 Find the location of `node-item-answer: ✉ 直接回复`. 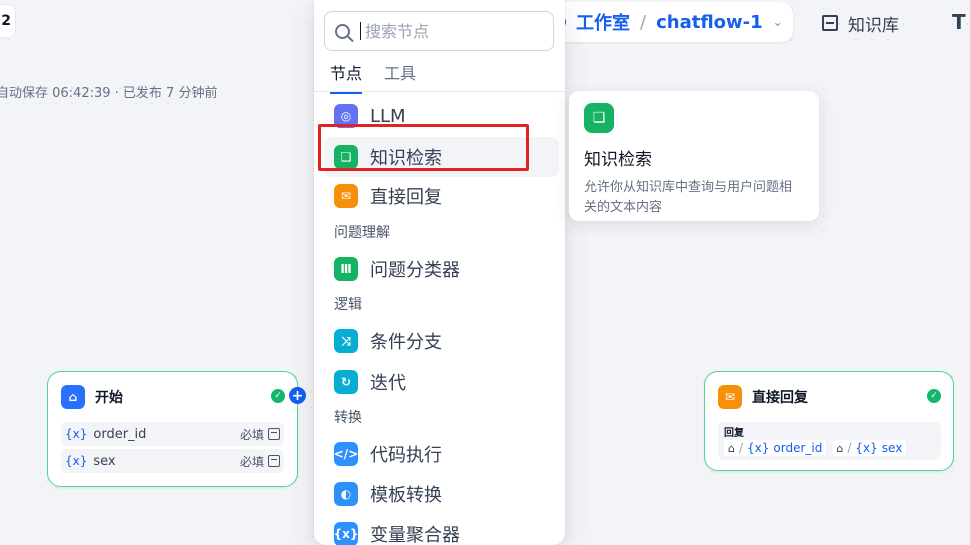

node-item-answer: ✉ 直接回复 is located at coordinates (441, 196).